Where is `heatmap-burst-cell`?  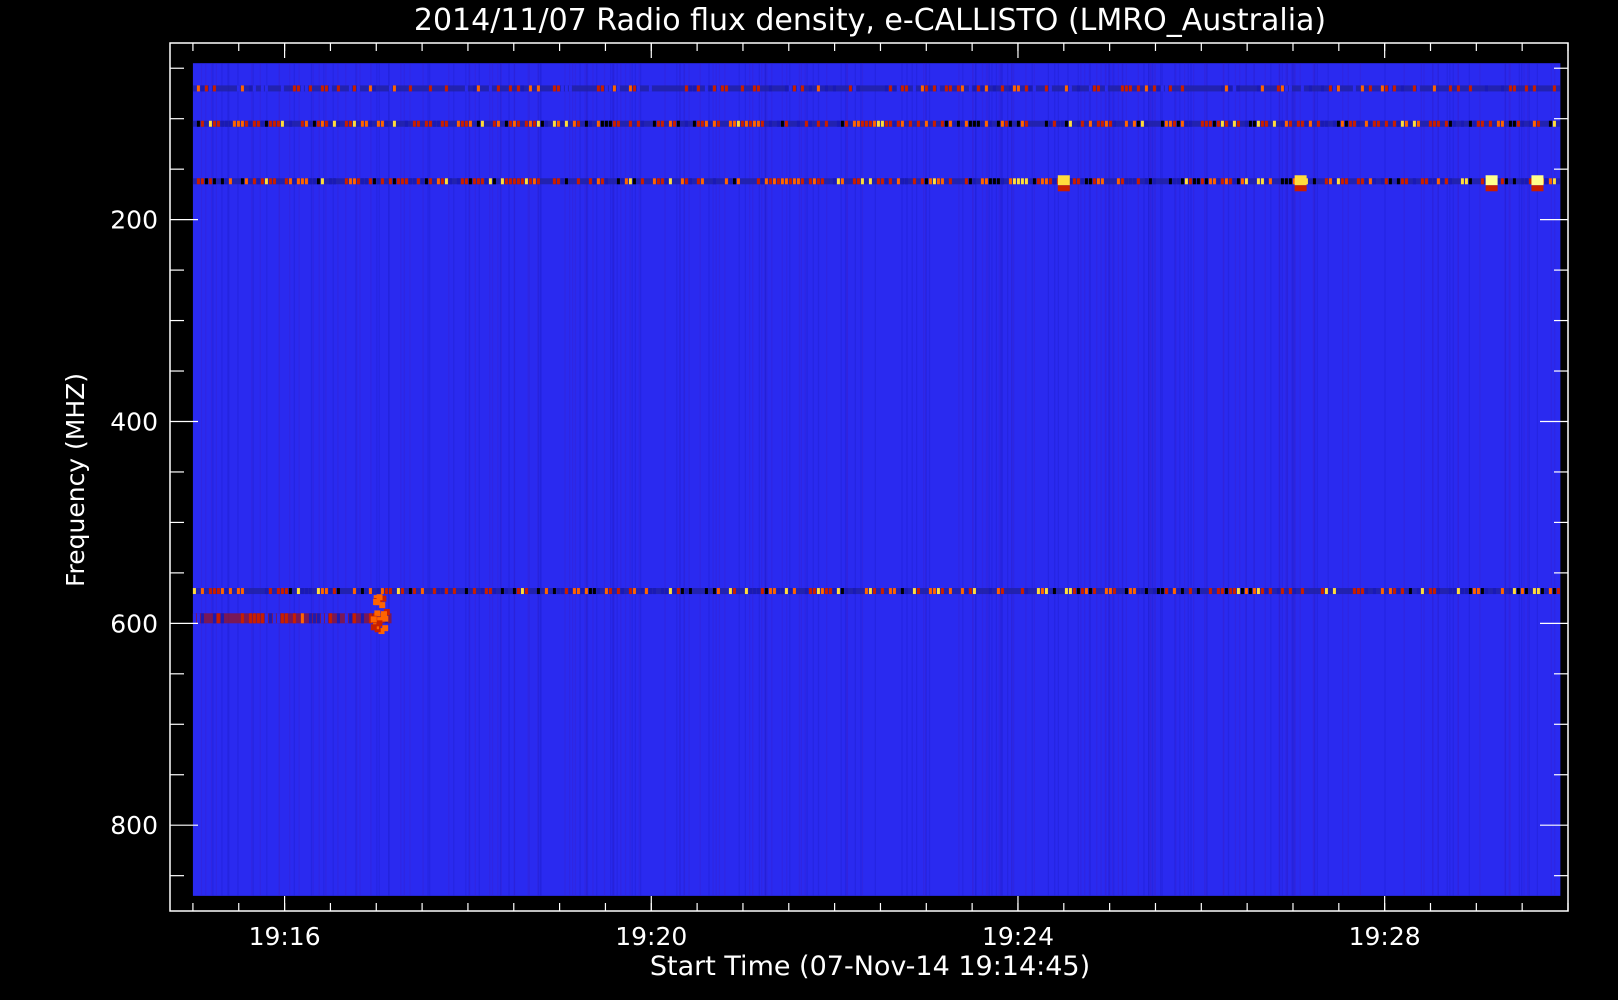
heatmap-burst-cell is located at coordinates (376, 602).